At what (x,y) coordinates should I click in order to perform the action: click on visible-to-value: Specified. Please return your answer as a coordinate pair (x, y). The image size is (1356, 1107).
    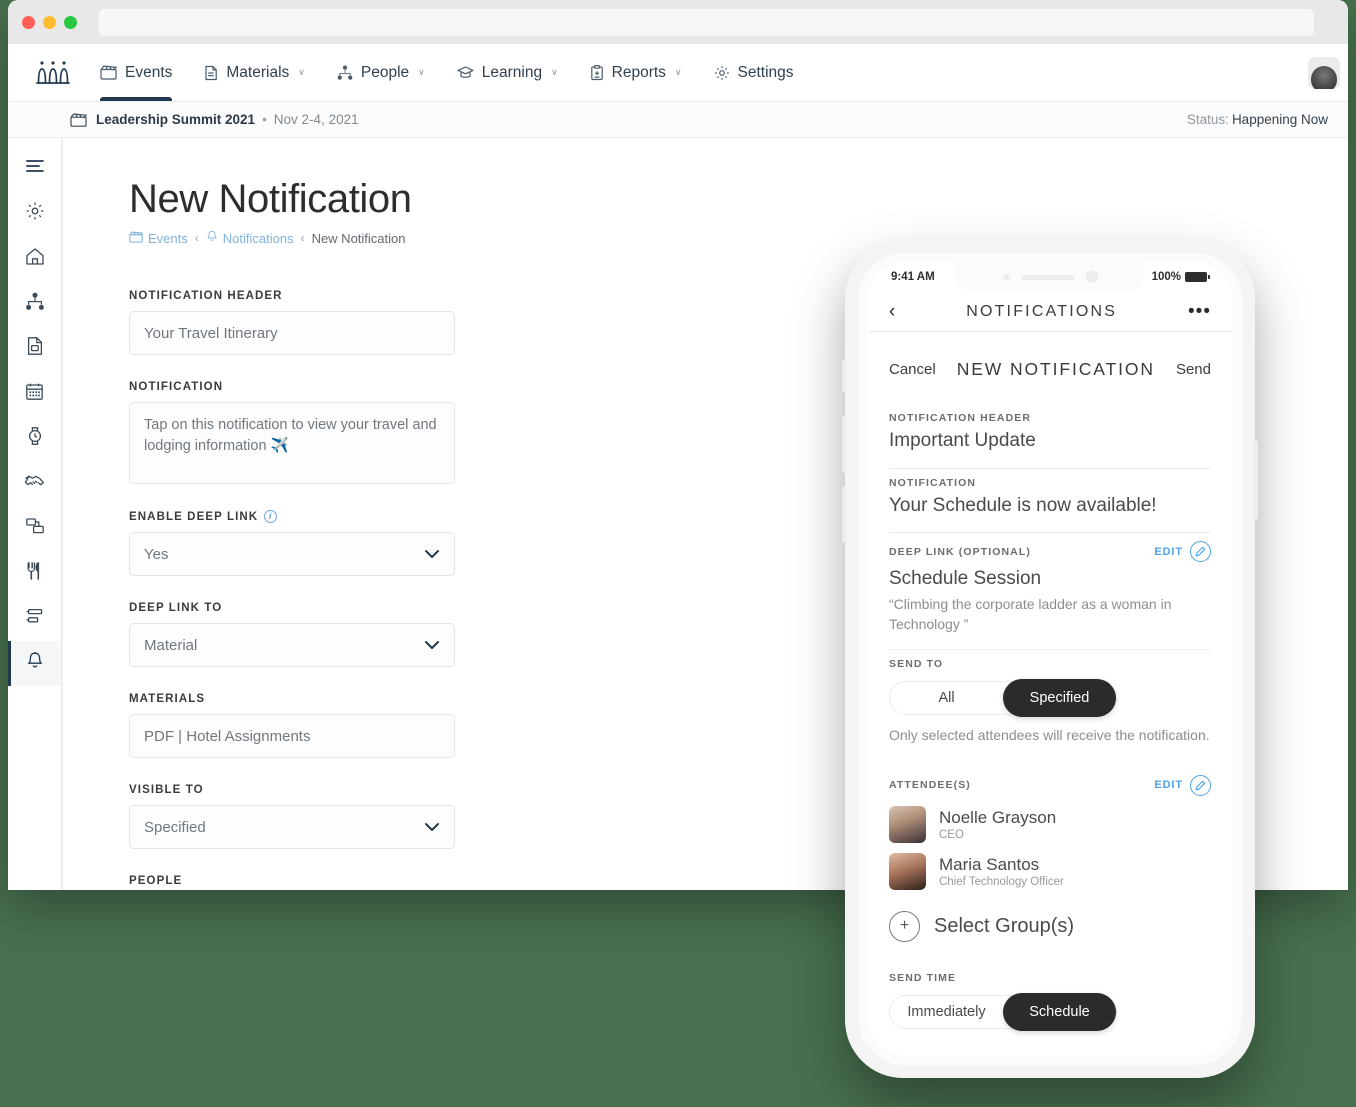
    Looking at the image, I should click on (175, 827).